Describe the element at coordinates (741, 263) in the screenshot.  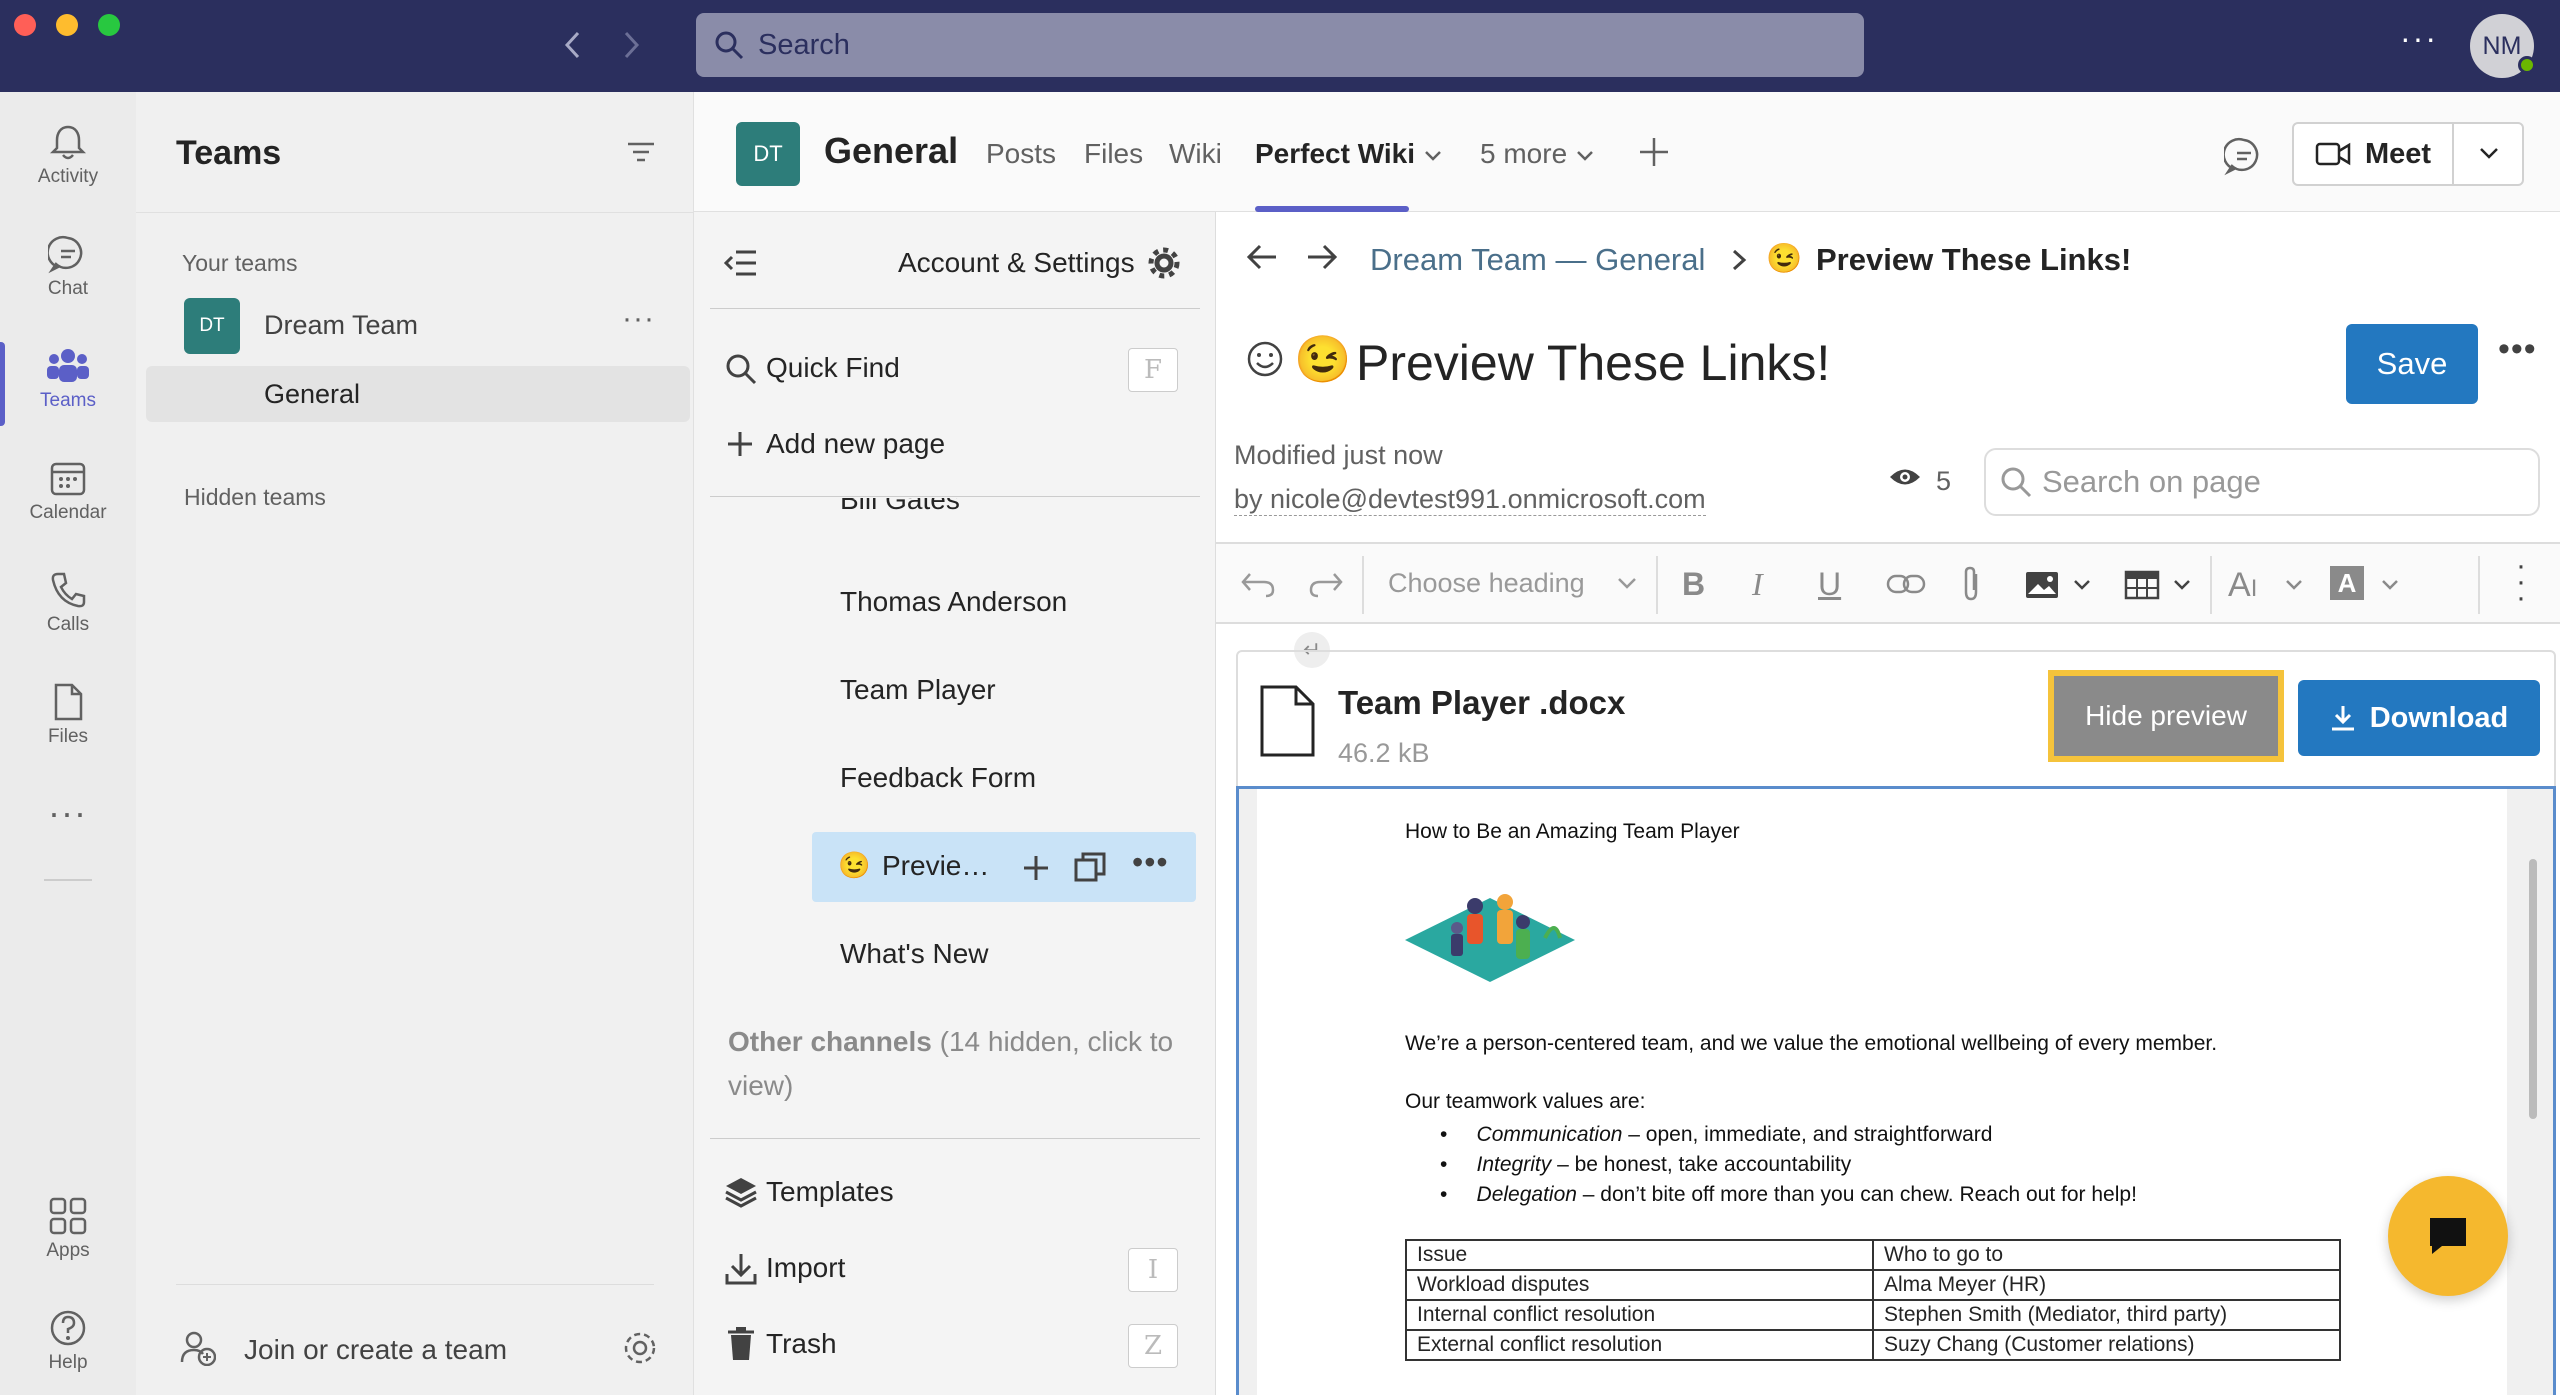
I see `collapse-sidebar-icon` at that location.